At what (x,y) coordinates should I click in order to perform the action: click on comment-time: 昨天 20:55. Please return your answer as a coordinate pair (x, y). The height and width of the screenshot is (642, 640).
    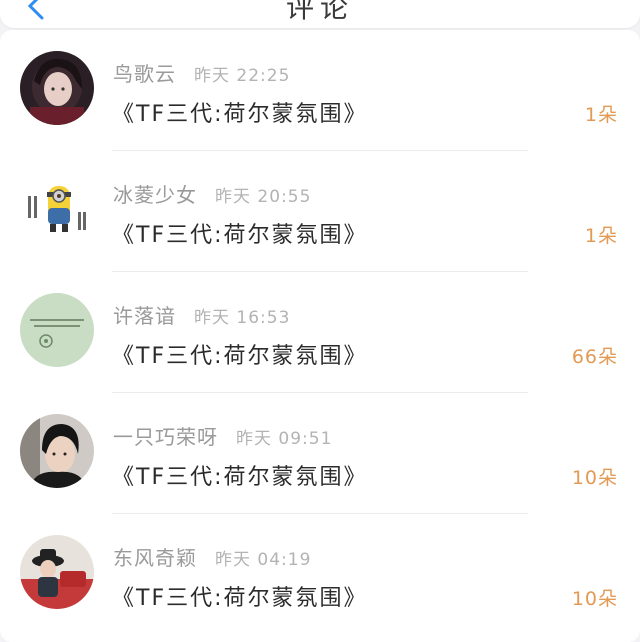
    Looking at the image, I should click on (263, 197).